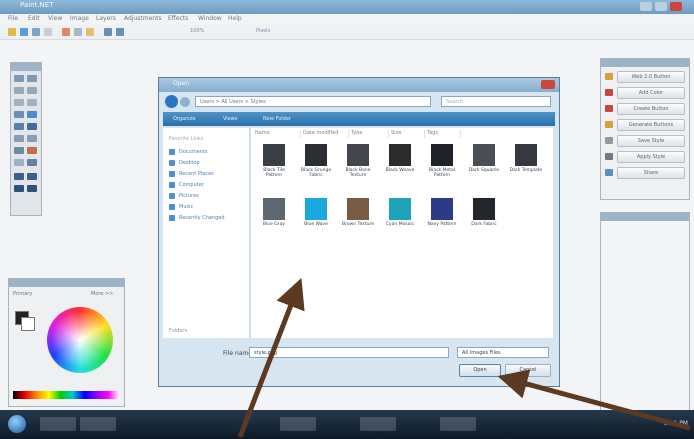 This screenshot has height=439, width=694. I want to click on annotation-arrow-left, so click(271, 358).